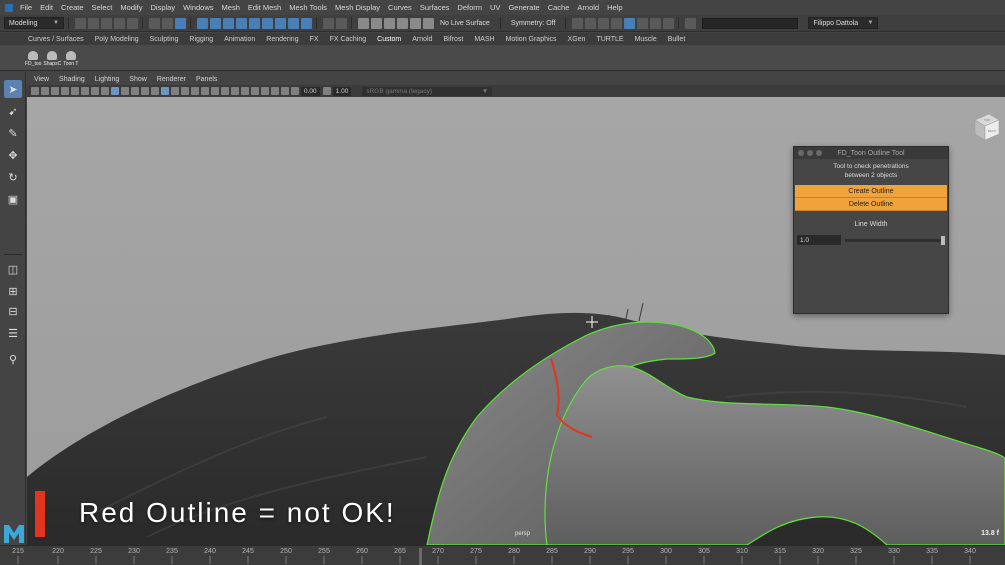 The image size is (1005, 565). I want to click on menu-select: Select, so click(102, 7).